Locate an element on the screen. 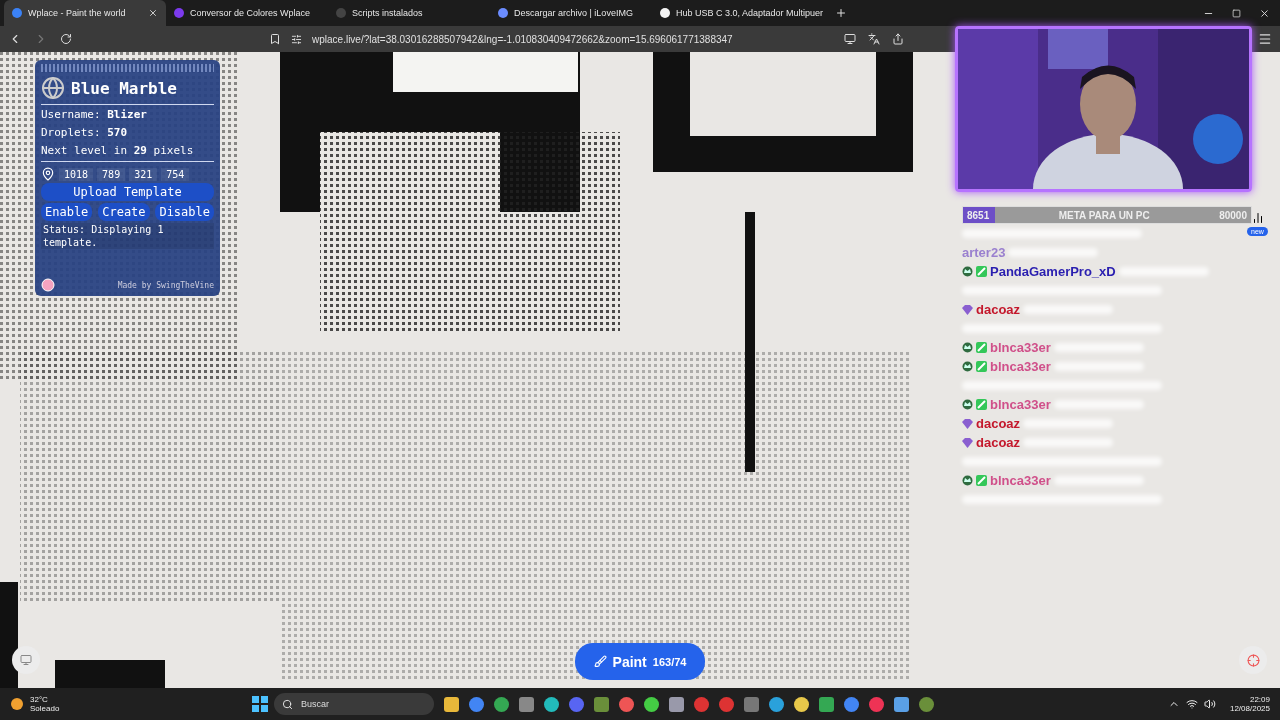 The image size is (1280, 720). bookmark-icon is located at coordinates (275, 39).